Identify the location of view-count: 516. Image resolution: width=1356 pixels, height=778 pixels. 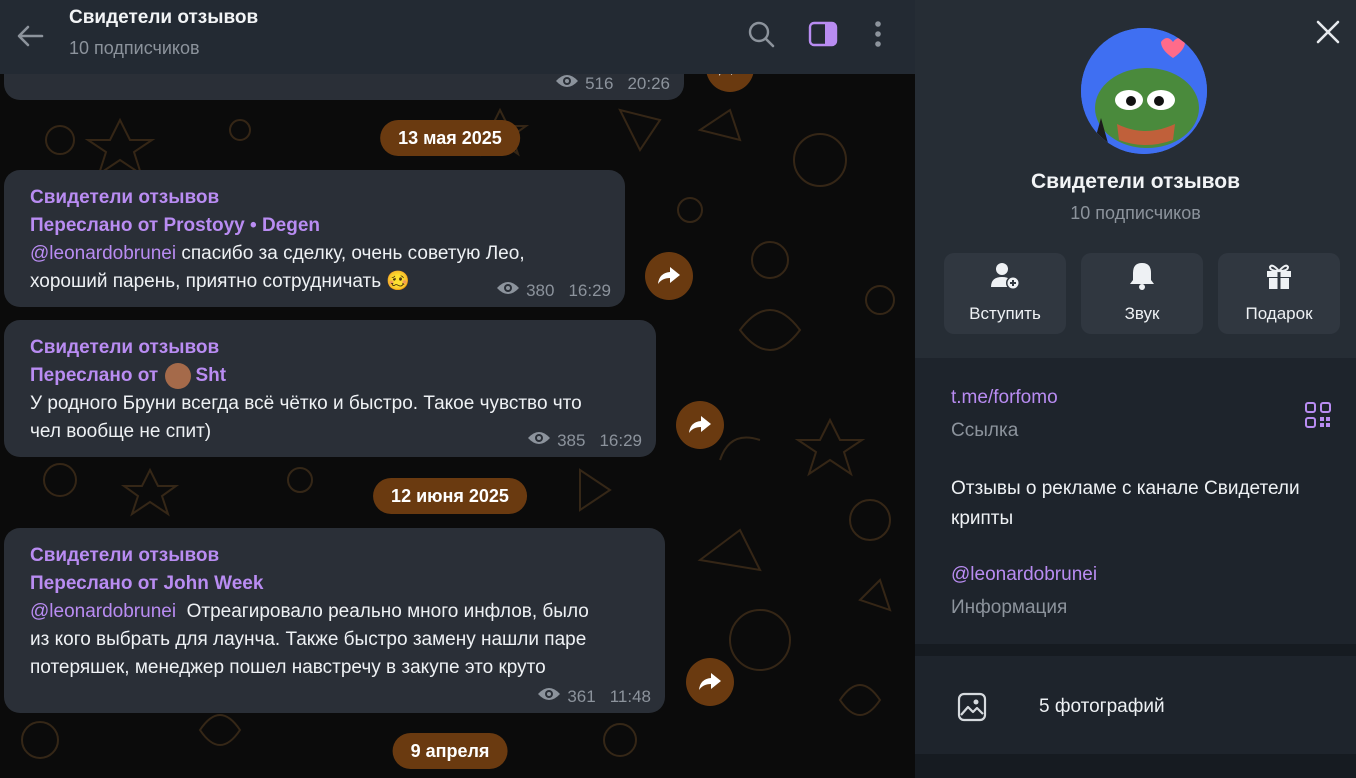
(599, 83).